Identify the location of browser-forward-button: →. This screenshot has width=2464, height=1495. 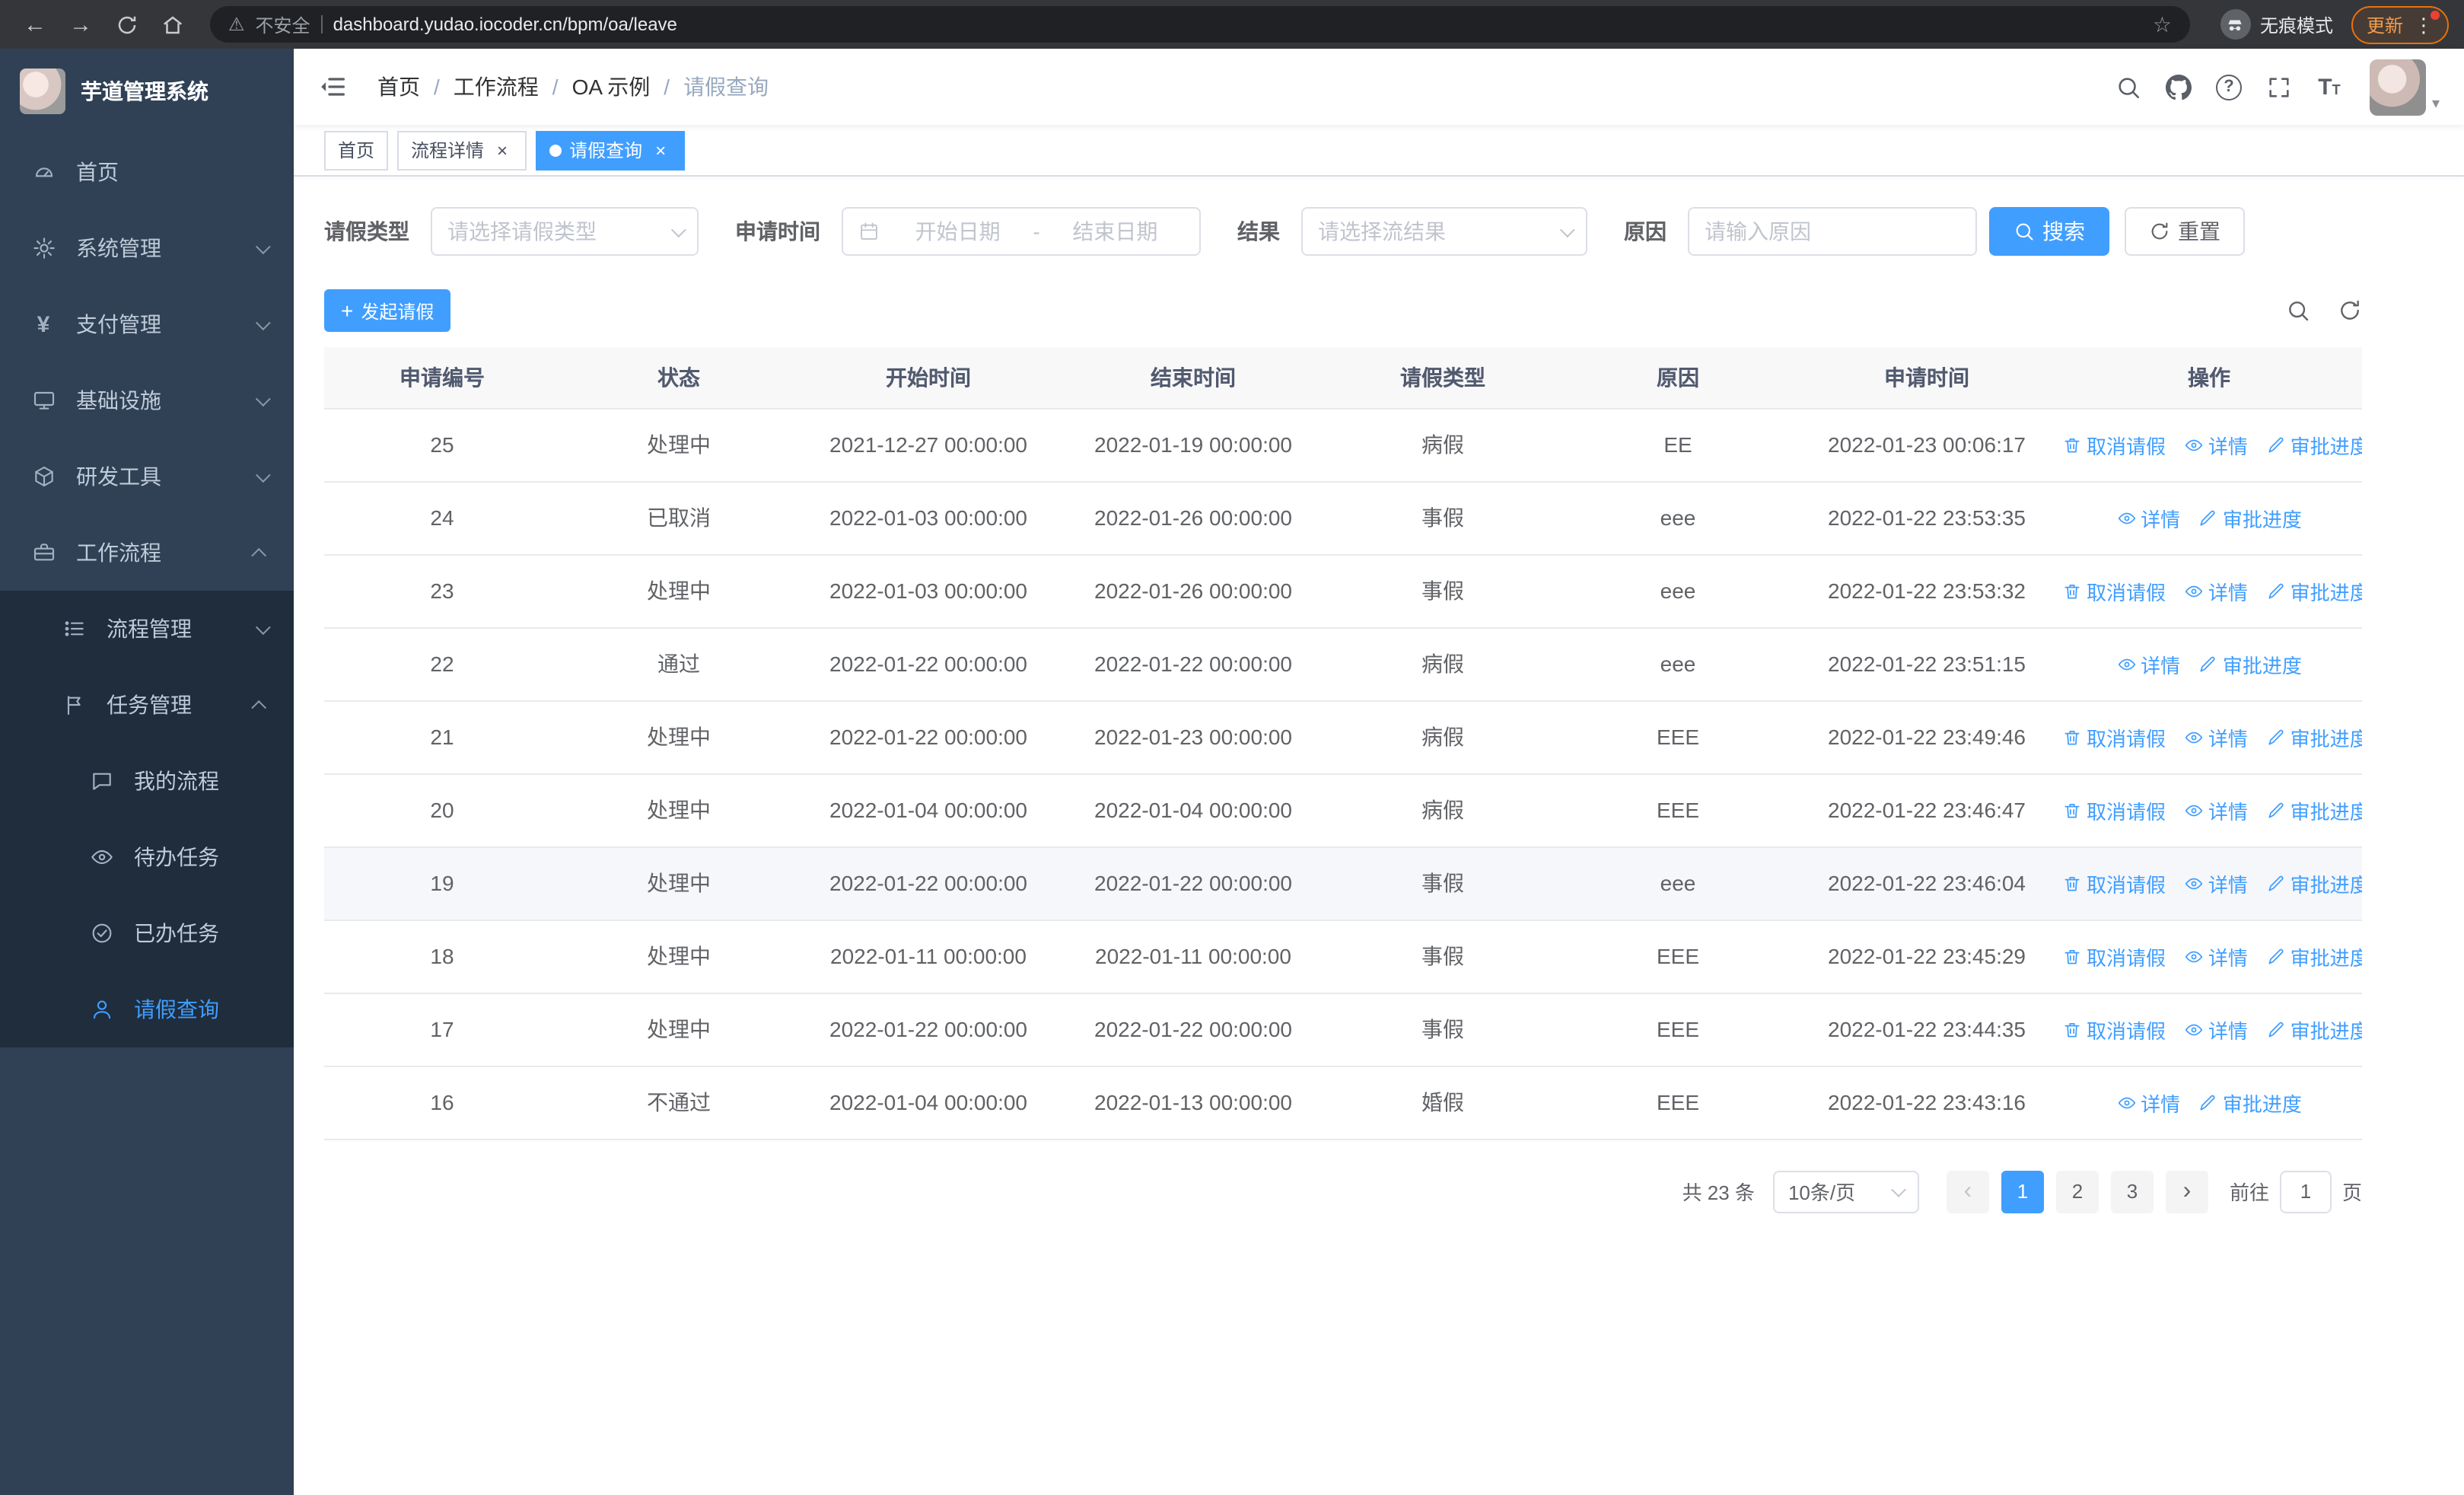
(80, 25).